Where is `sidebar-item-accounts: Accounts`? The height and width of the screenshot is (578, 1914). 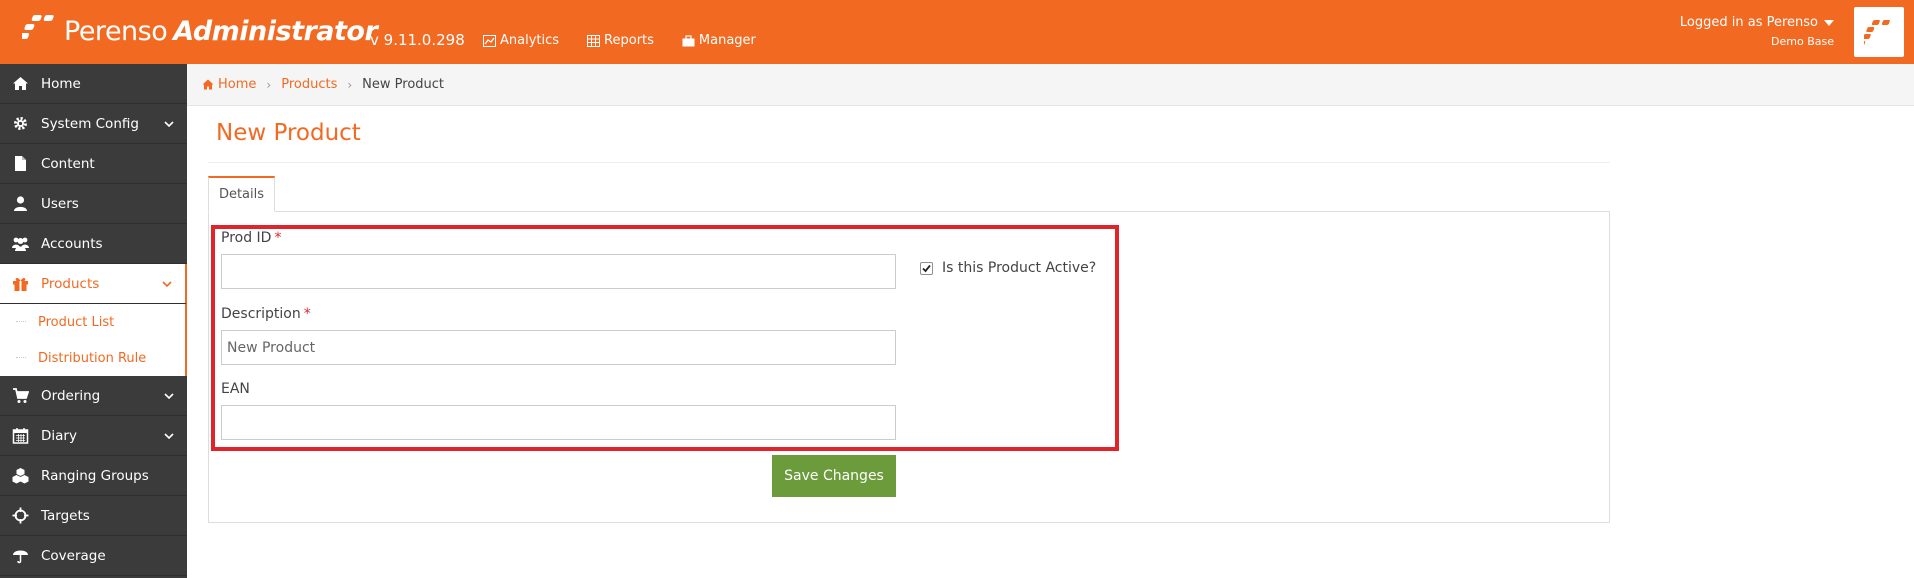 sidebar-item-accounts: Accounts is located at coordinates (93, 244).